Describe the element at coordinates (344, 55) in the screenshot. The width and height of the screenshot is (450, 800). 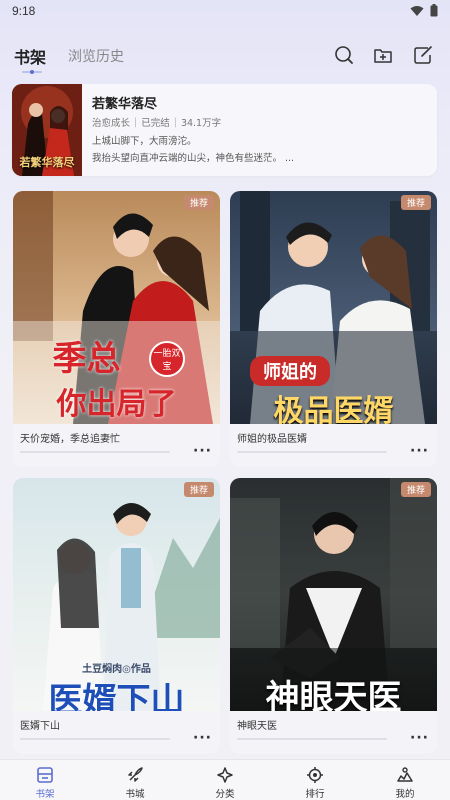
I see `search-icon` at that location.